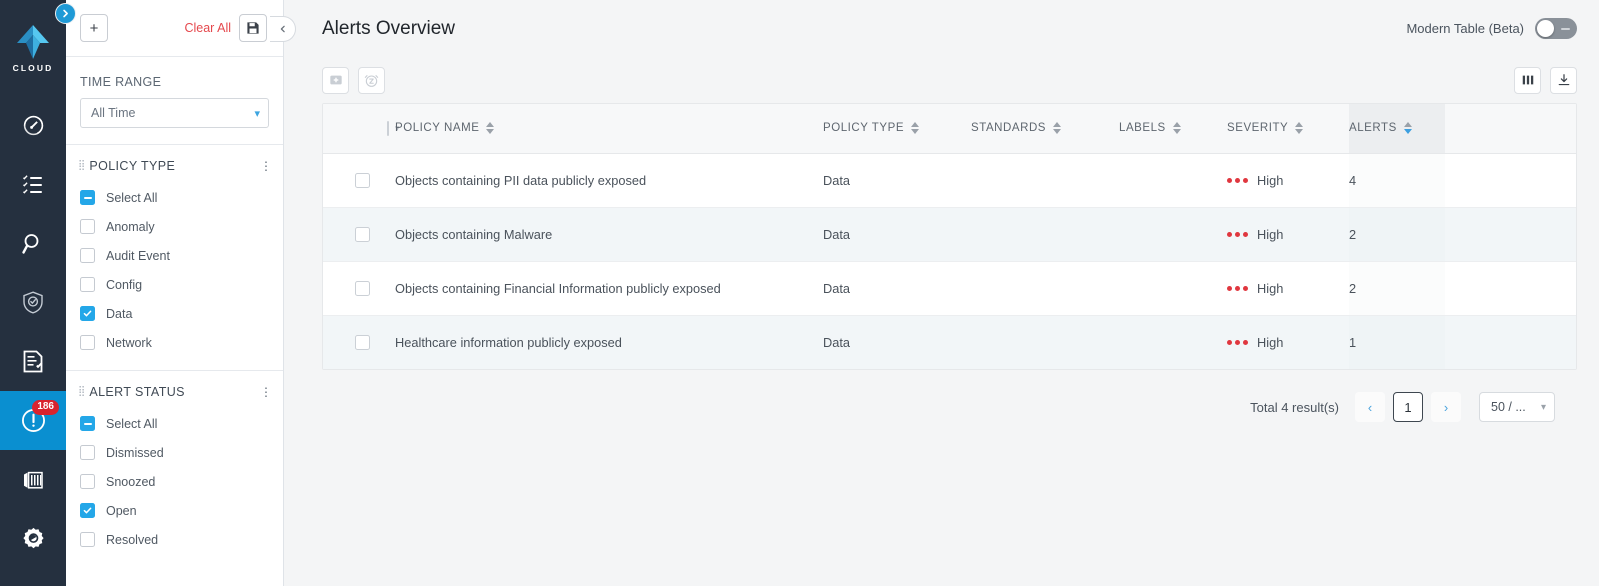 This screenshot has width=1599, height=586. I want to click on filter-option-open: Open, so click(174, 510).